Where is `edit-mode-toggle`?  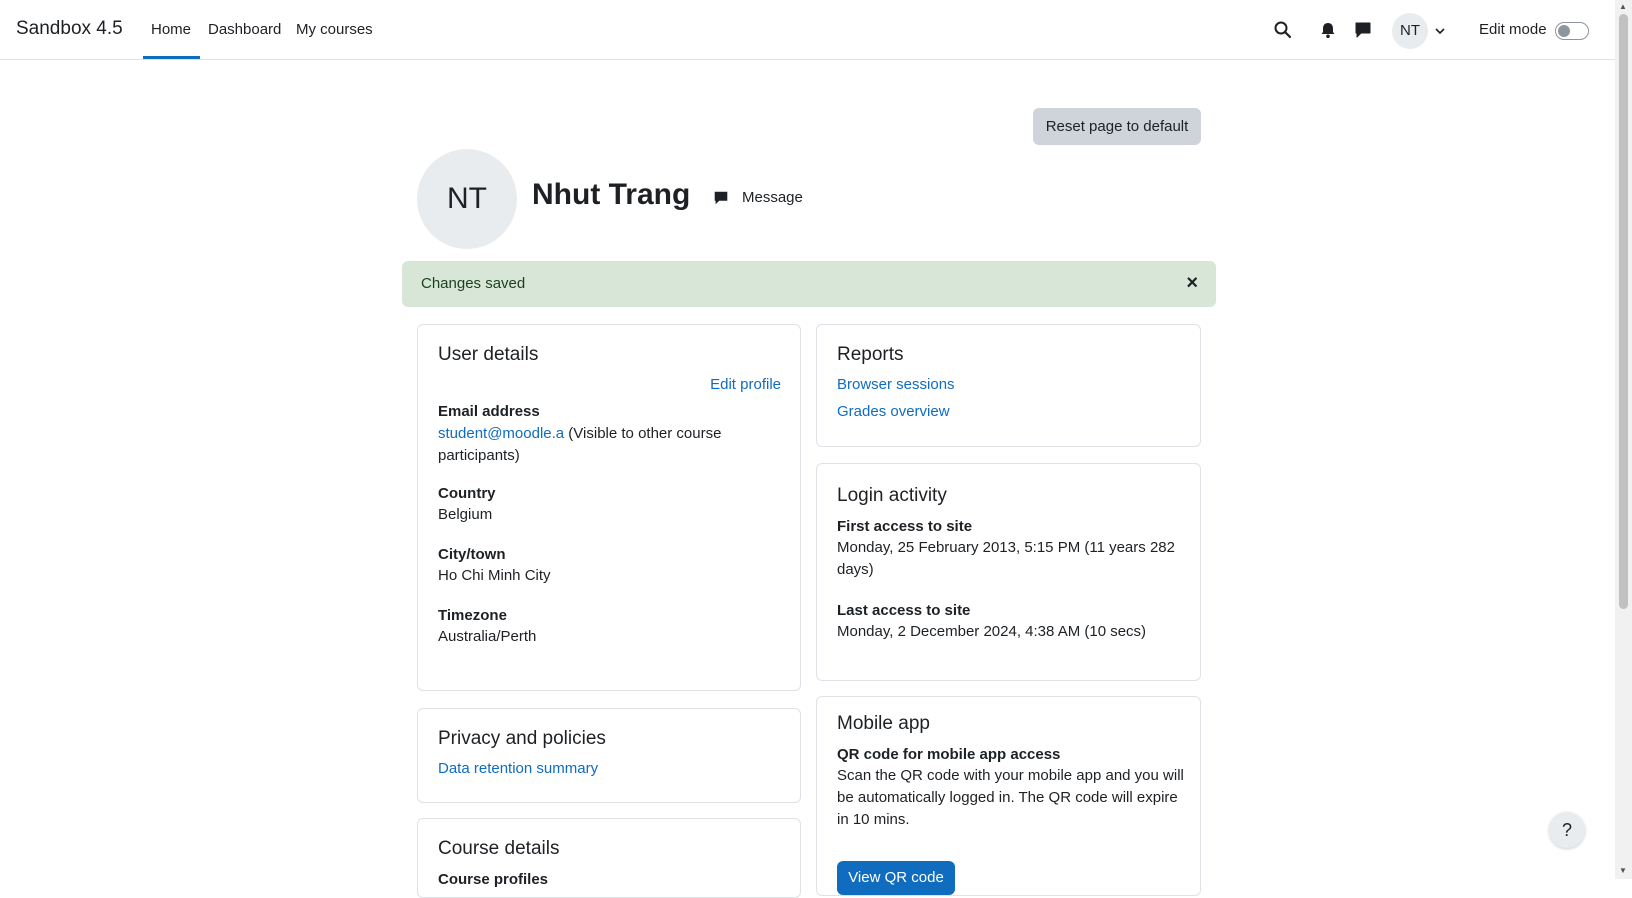 edit-mode-toggle is located at coordinates (1572, 31).